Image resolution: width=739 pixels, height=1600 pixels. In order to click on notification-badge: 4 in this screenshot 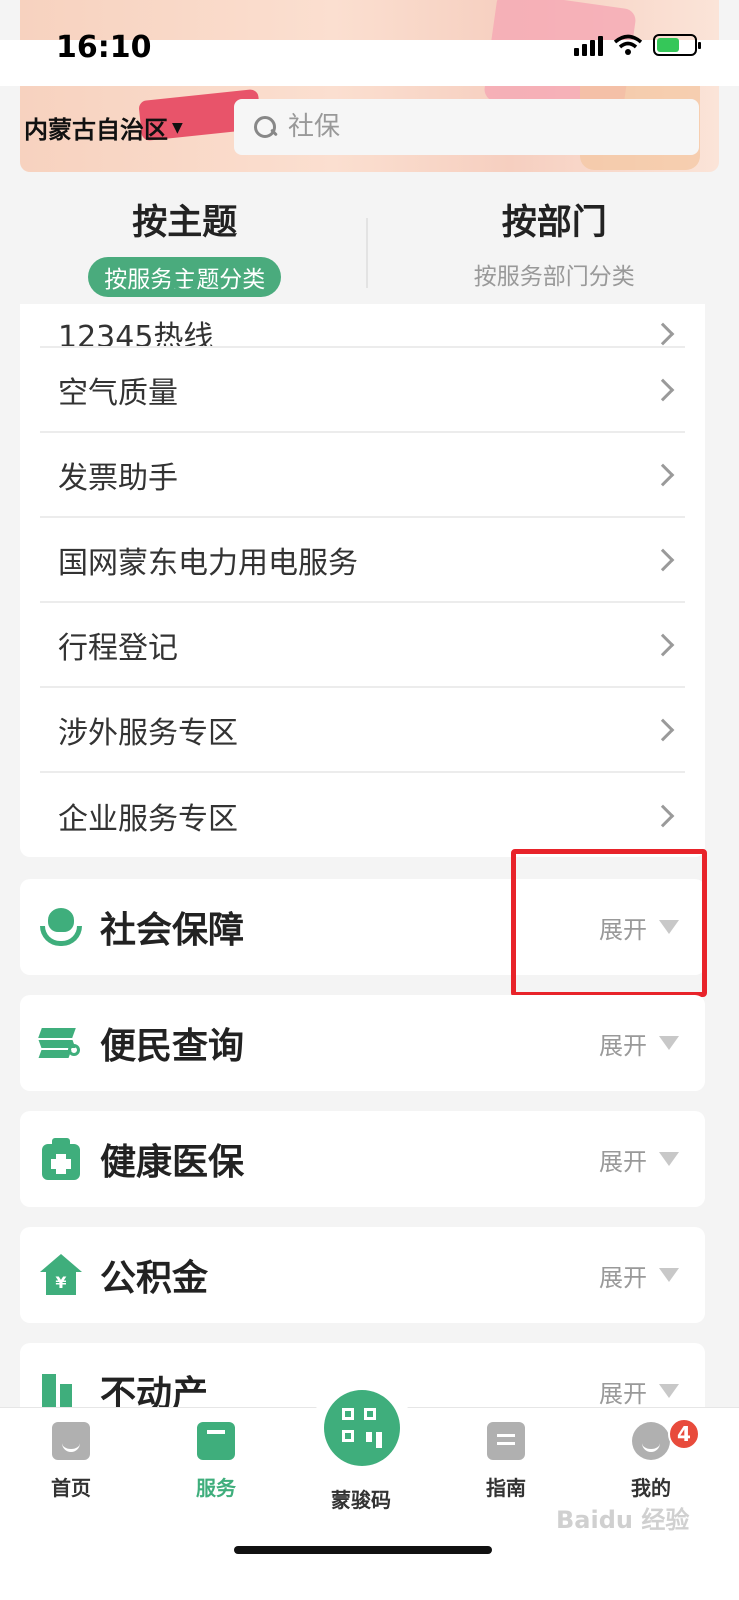, I will do `click(684, 1434)`.